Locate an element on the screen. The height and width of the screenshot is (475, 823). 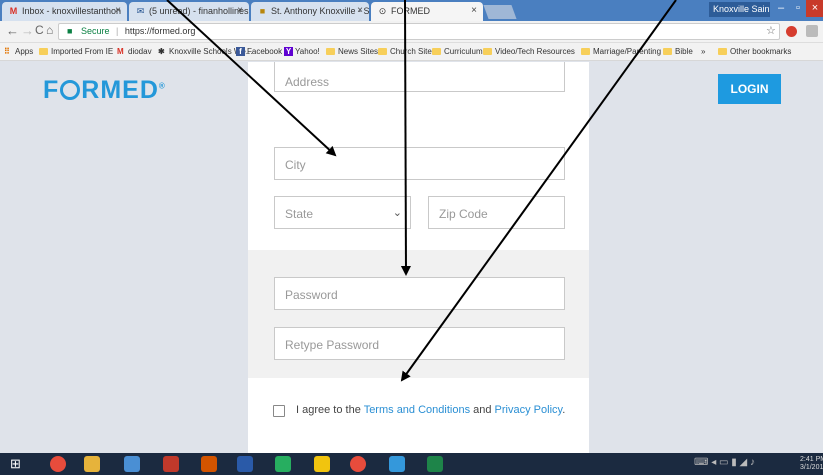
tab-st-anthony: ■ St. Anthony Knoxville - S × is located at coordinates (310, 11).